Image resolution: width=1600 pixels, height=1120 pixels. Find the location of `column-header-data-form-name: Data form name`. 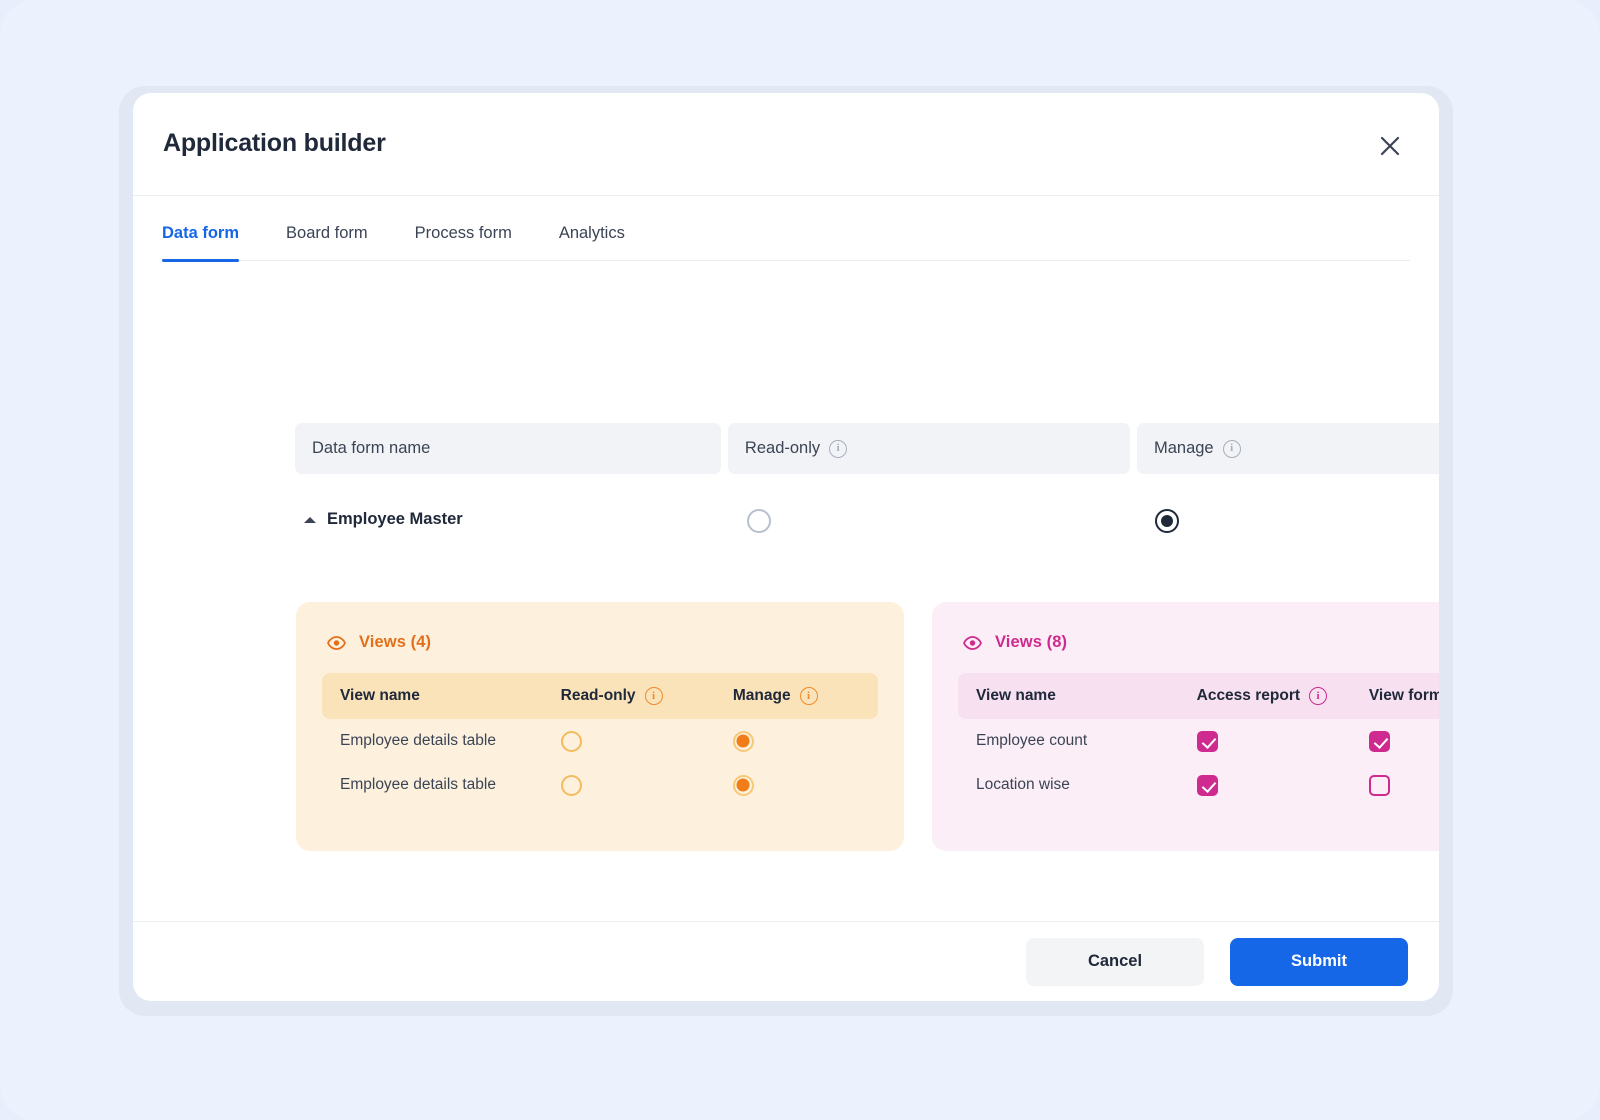

column-header-data-form-name: Data form name is located at coordinates (508, 448).